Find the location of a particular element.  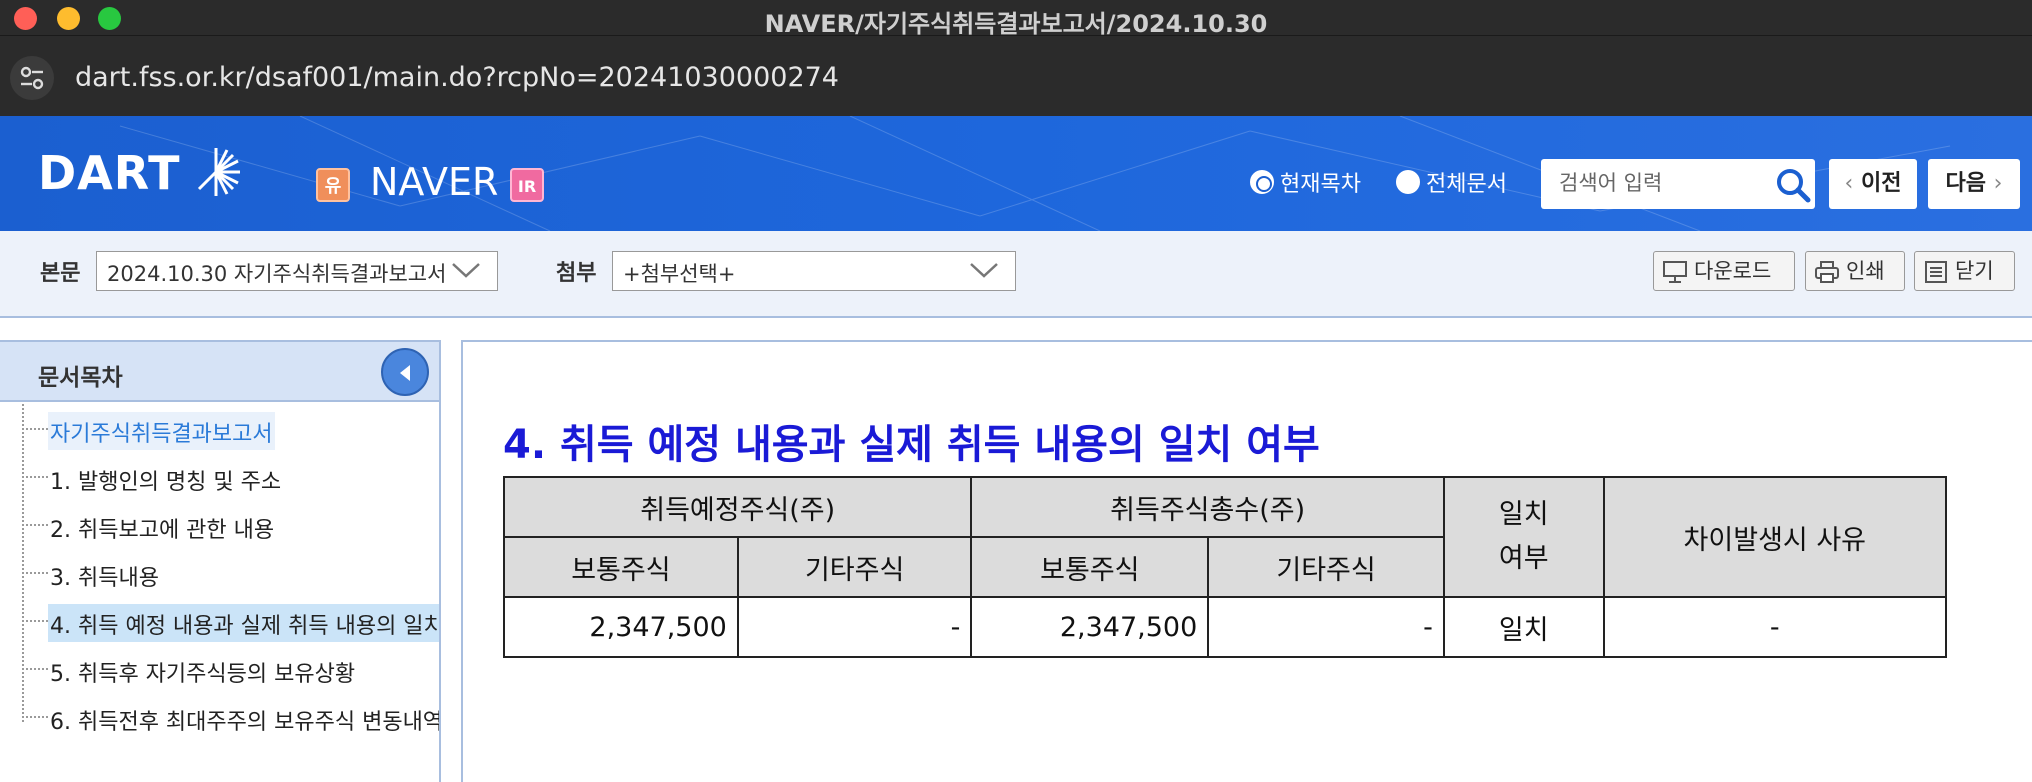

market-badge: 유 is located at coordinates (333, 185).